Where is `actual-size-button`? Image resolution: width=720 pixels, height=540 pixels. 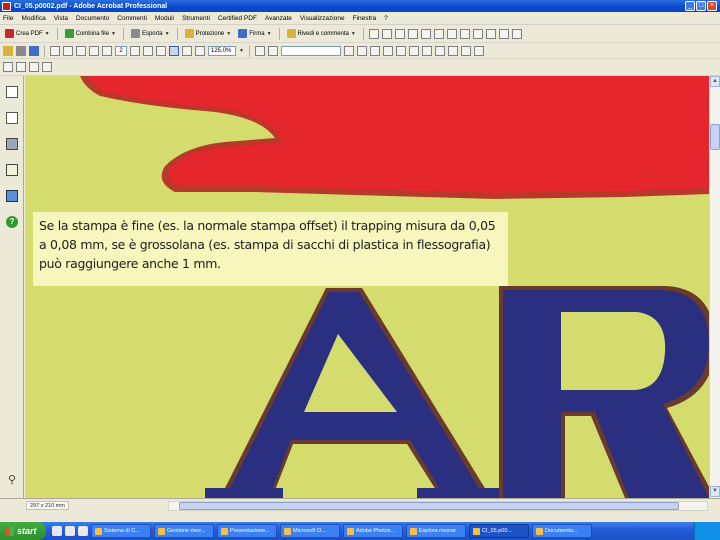
actual-size-button is located at coordinates (161, 50).